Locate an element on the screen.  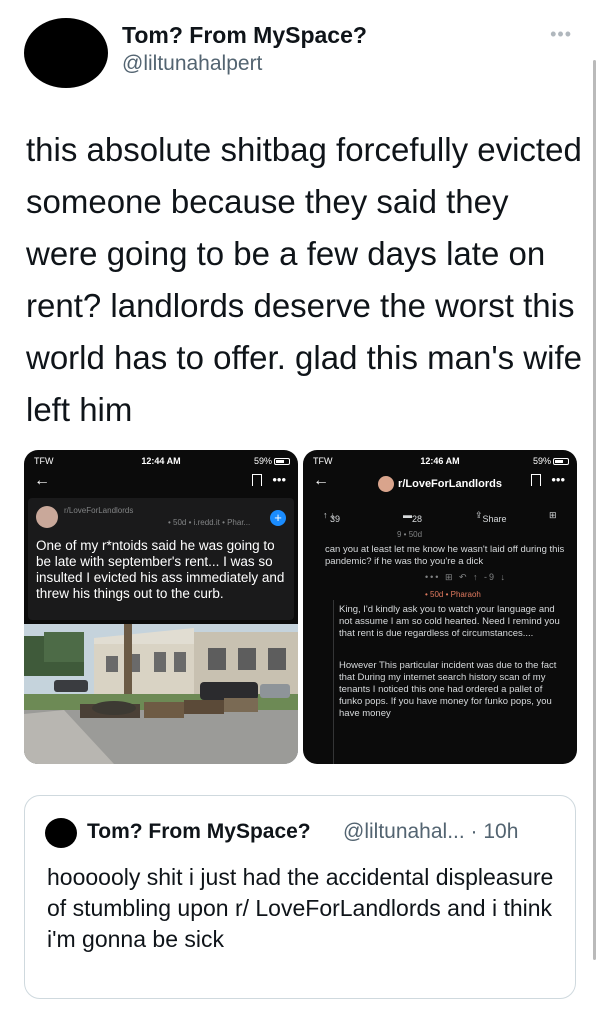
more-options-icon: ••• is located at coordinates (561, 34).